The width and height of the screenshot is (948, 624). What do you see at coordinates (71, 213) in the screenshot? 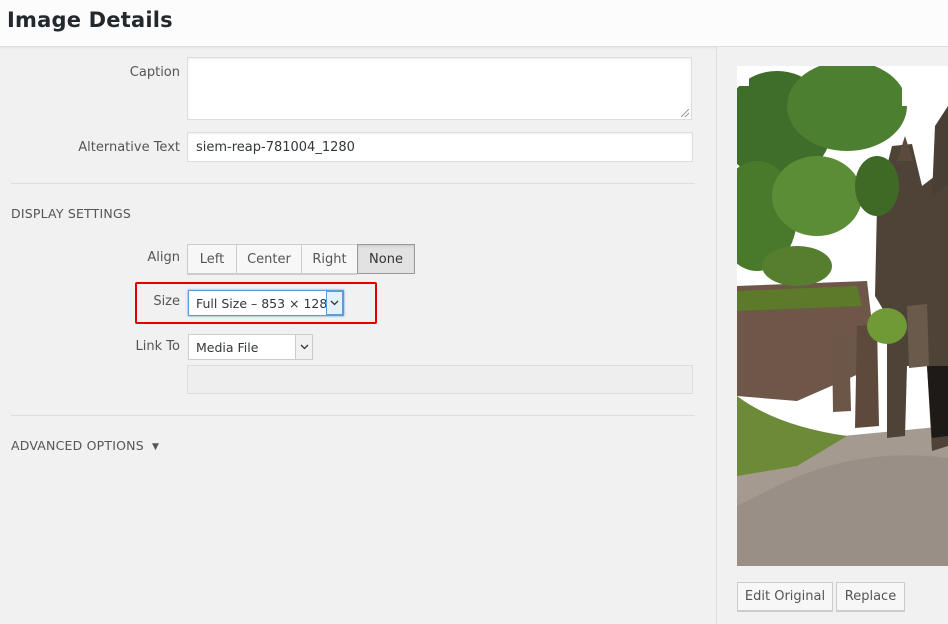
I see `display-settings-heading: DISPLAY SETTINGS` at bounding box center [71, 213].